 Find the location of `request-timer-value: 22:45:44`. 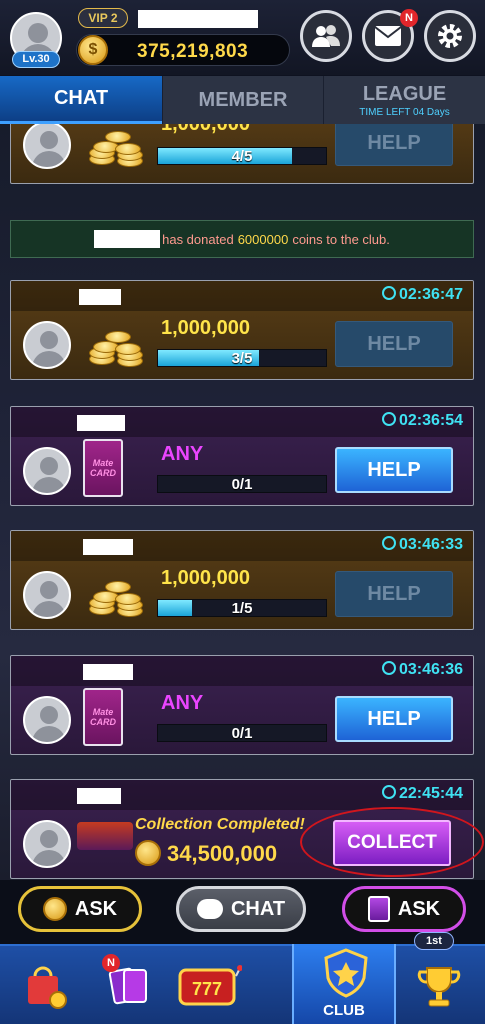

request-timer-value: 22:45:44 is located at coordinates (430, 793).